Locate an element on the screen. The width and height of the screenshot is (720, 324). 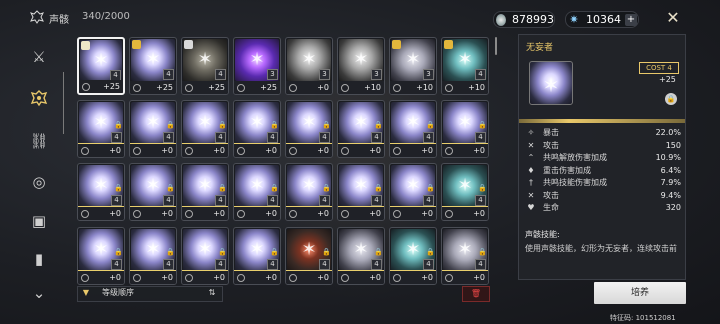
sidebar-item-chain: ⛓ is located at coordinates (39, 141).